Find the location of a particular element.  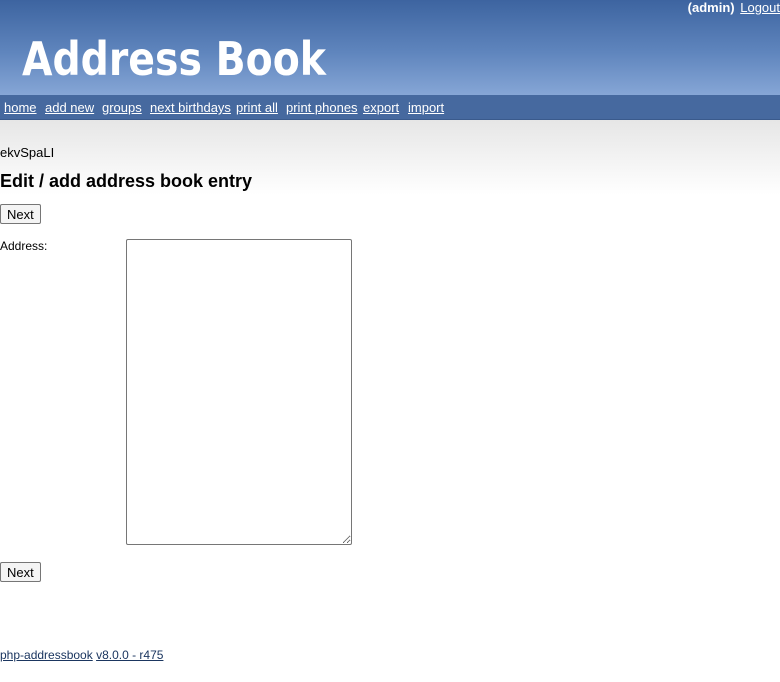

group-name: ekvSpaLI is located at coordinates (27, 152).